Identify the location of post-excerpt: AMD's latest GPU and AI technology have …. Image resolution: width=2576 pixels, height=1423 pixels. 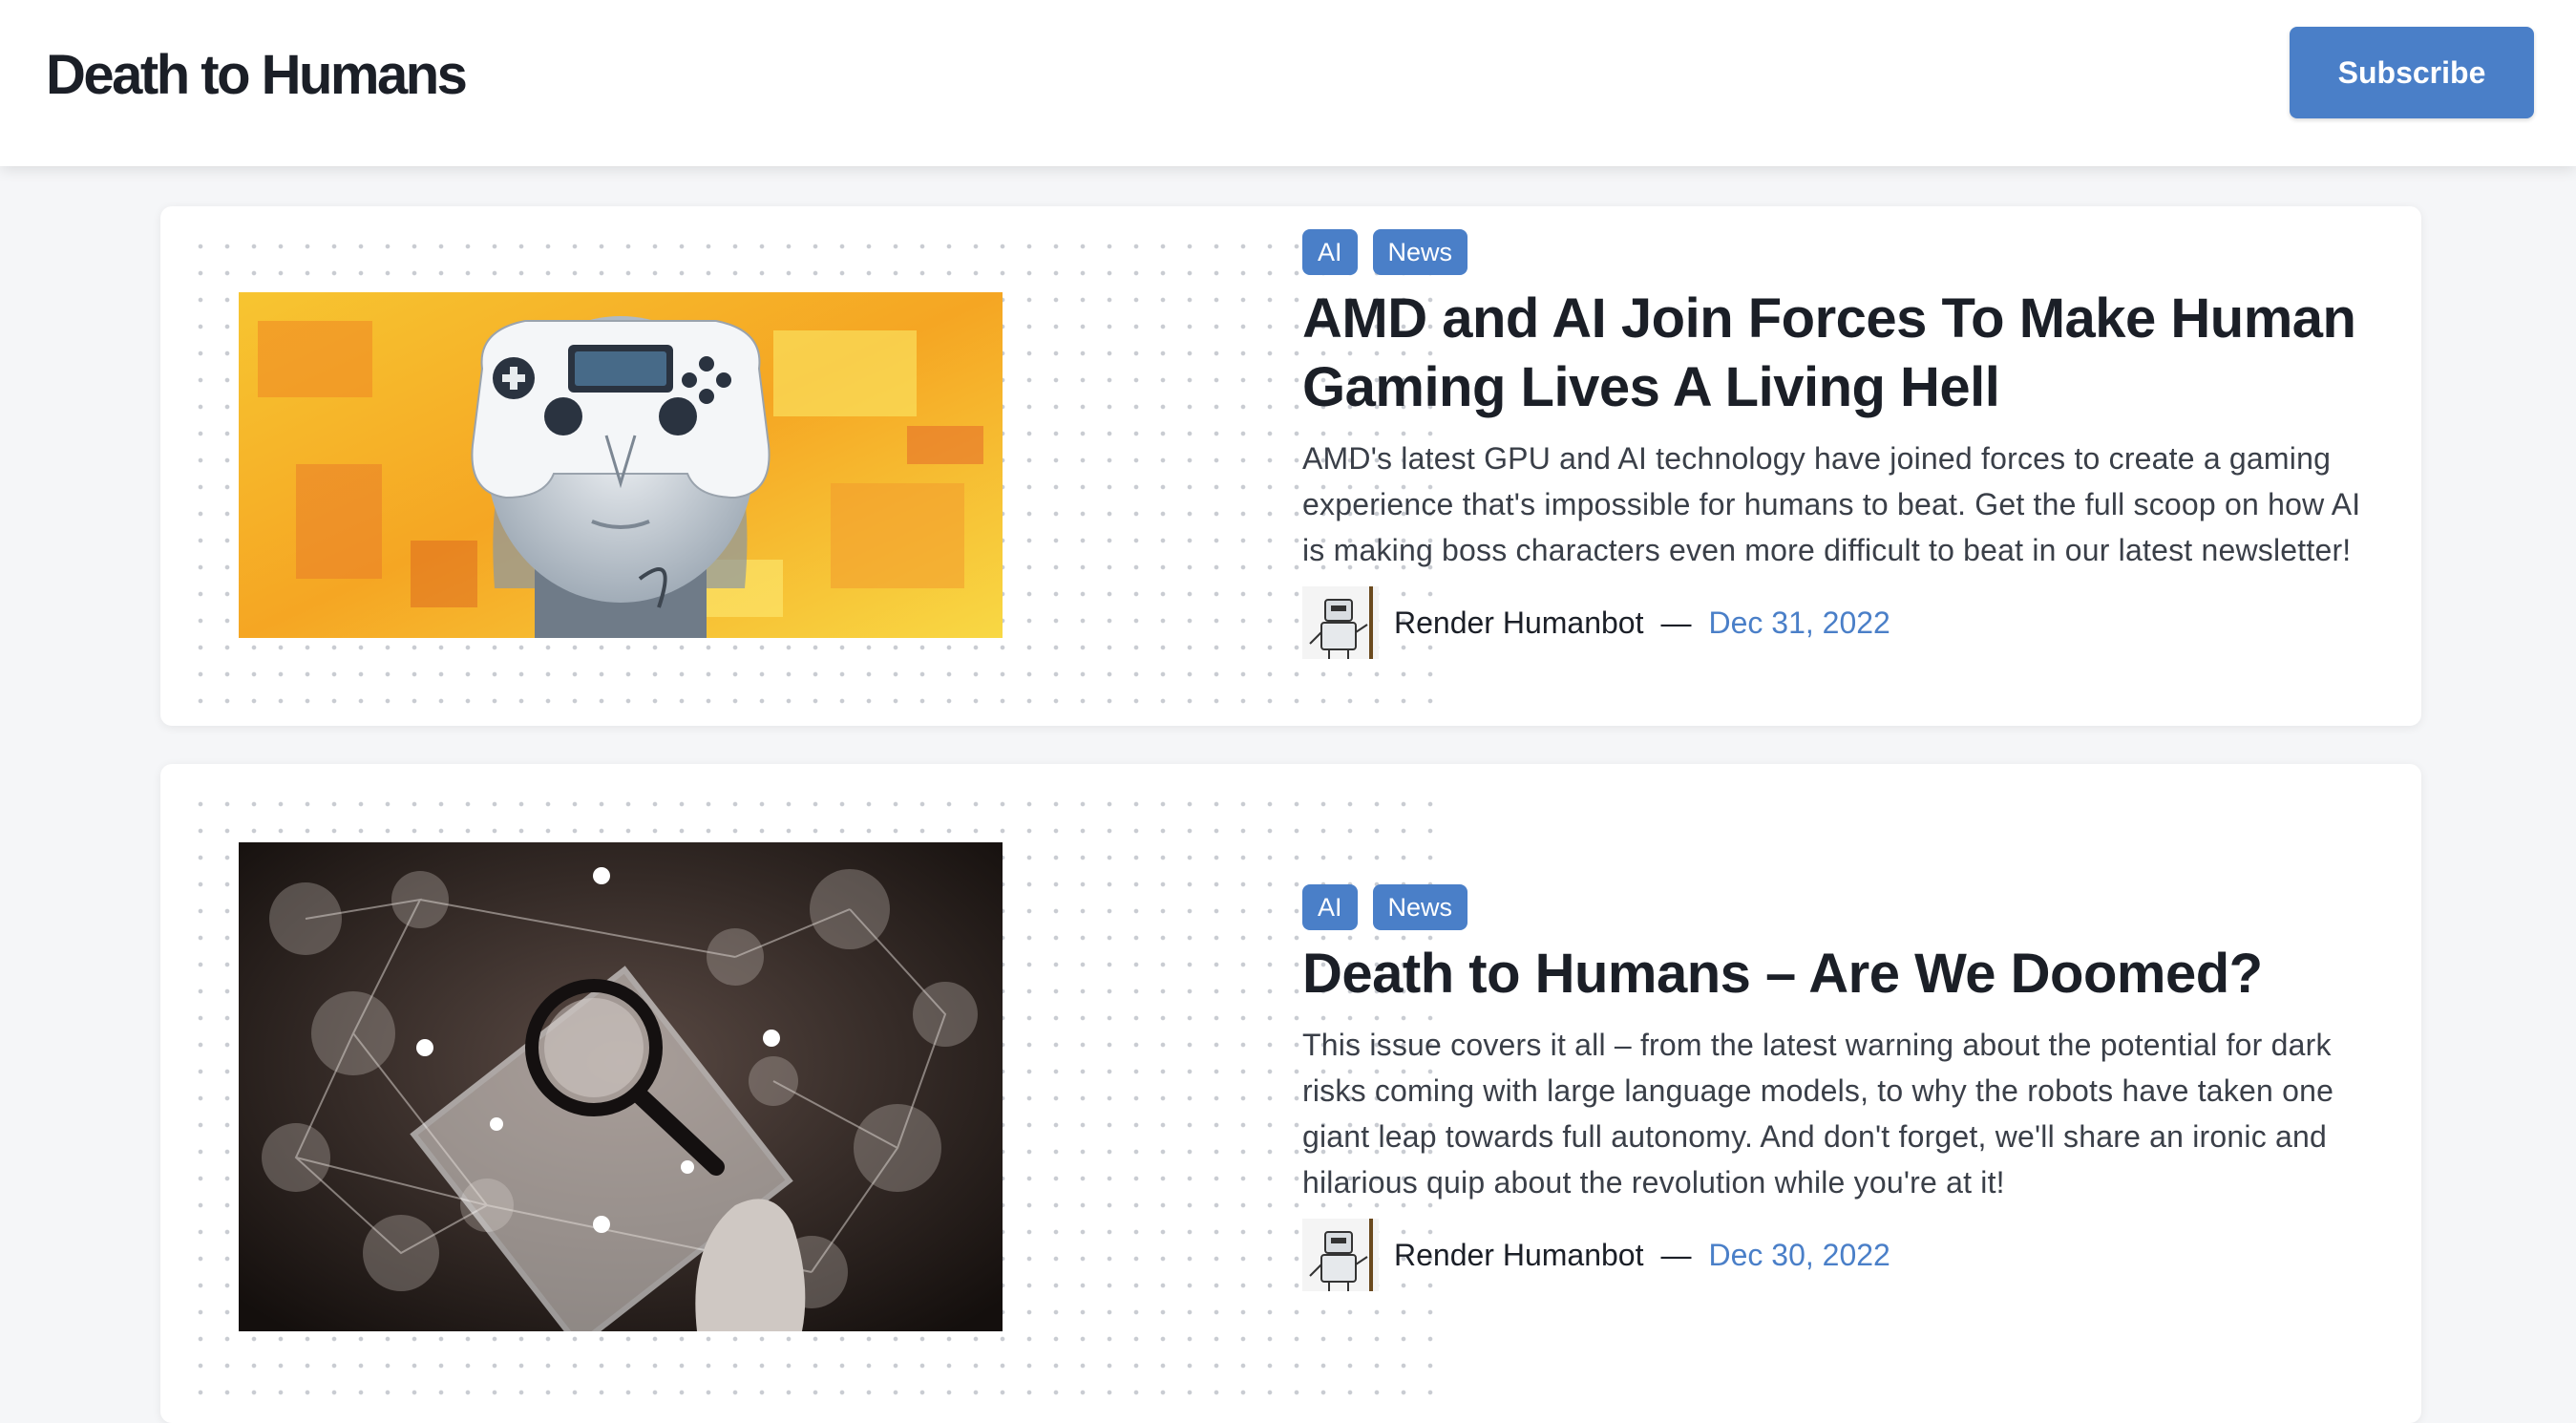
(1831, 504).